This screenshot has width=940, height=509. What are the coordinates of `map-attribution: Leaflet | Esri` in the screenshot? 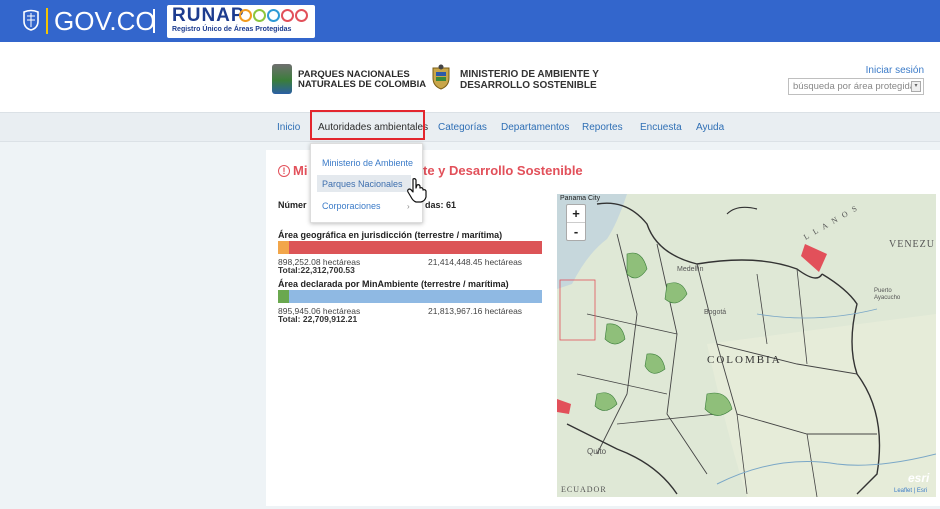 It's located at (910, 491).